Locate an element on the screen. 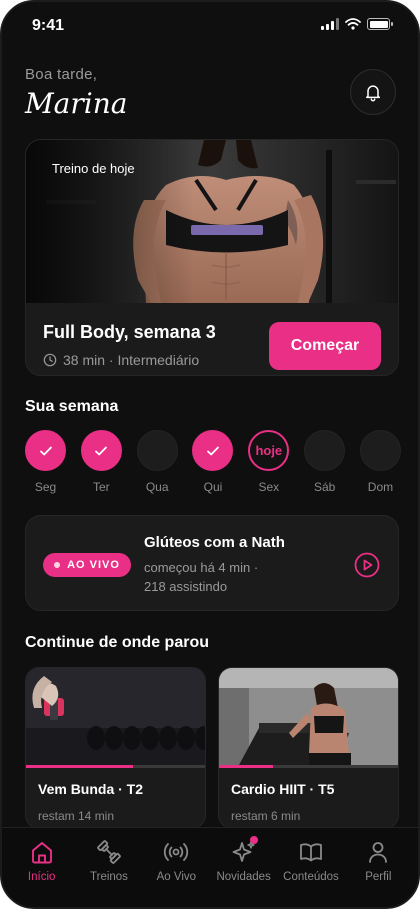  nav-label: Treinos is located at coordinates (109, 877).